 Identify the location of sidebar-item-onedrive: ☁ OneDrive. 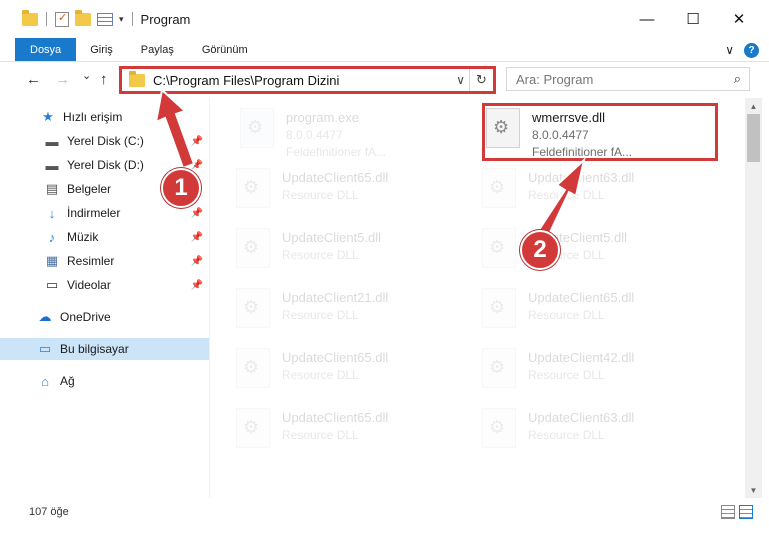
(104, 317).